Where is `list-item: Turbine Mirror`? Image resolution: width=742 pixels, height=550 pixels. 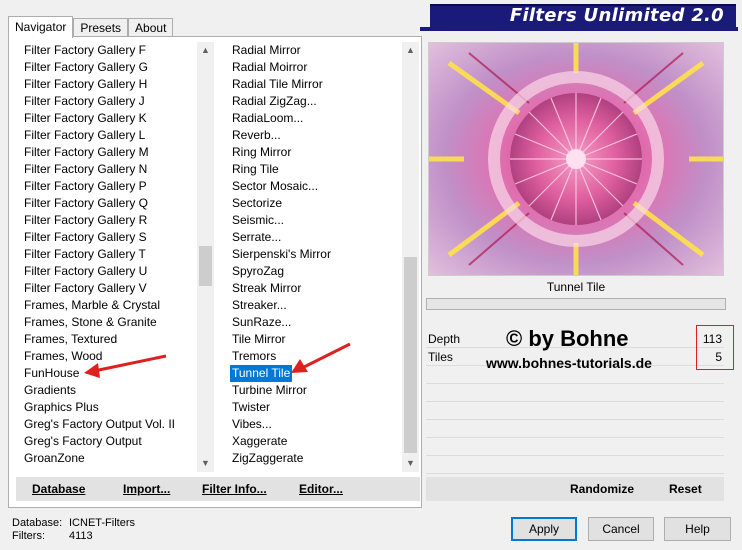
list-item: Turbine Mirror is located at coordinates (315, 390).